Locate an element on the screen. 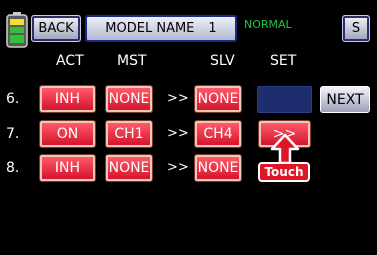 The height and width of the screenshot is (255, 377). column-header-act: ACT is located at coordinates (70, 61).